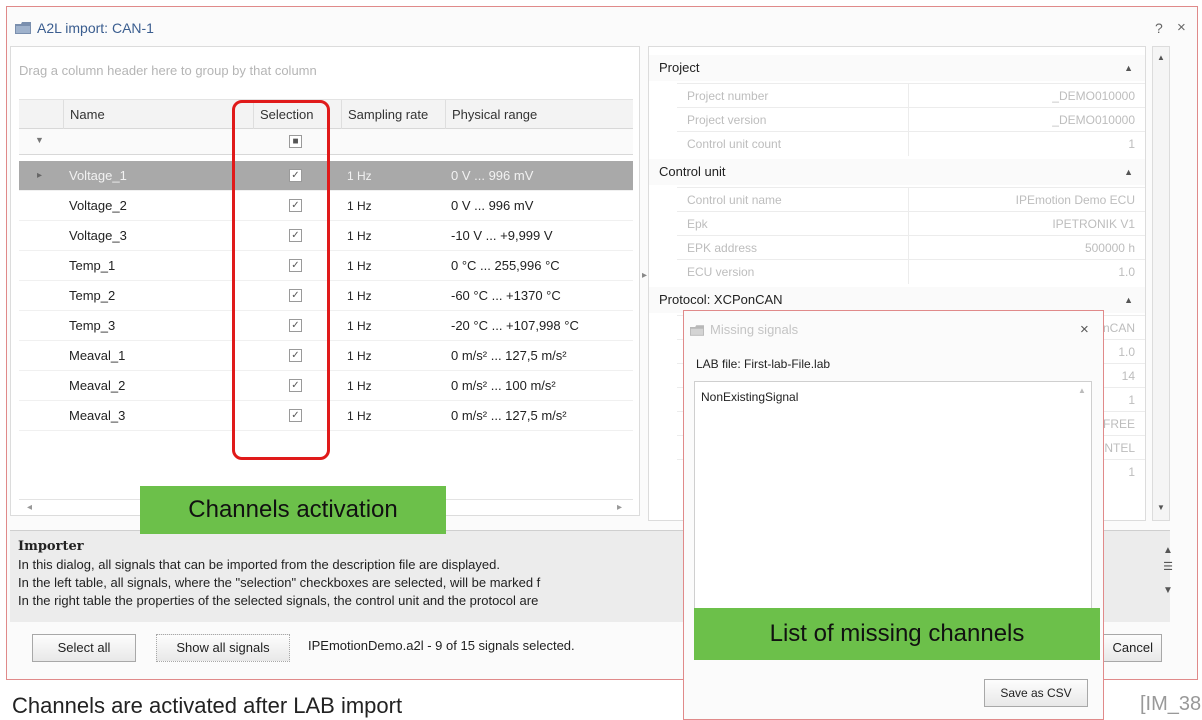 Image resolution: width=1202 pixels, height=720 pixels. What do you see at coordinates (893, 495) in the screenshot?
I see `missing-signals-list: NonExistingSignal ▲` at bounding box center [893, 495].